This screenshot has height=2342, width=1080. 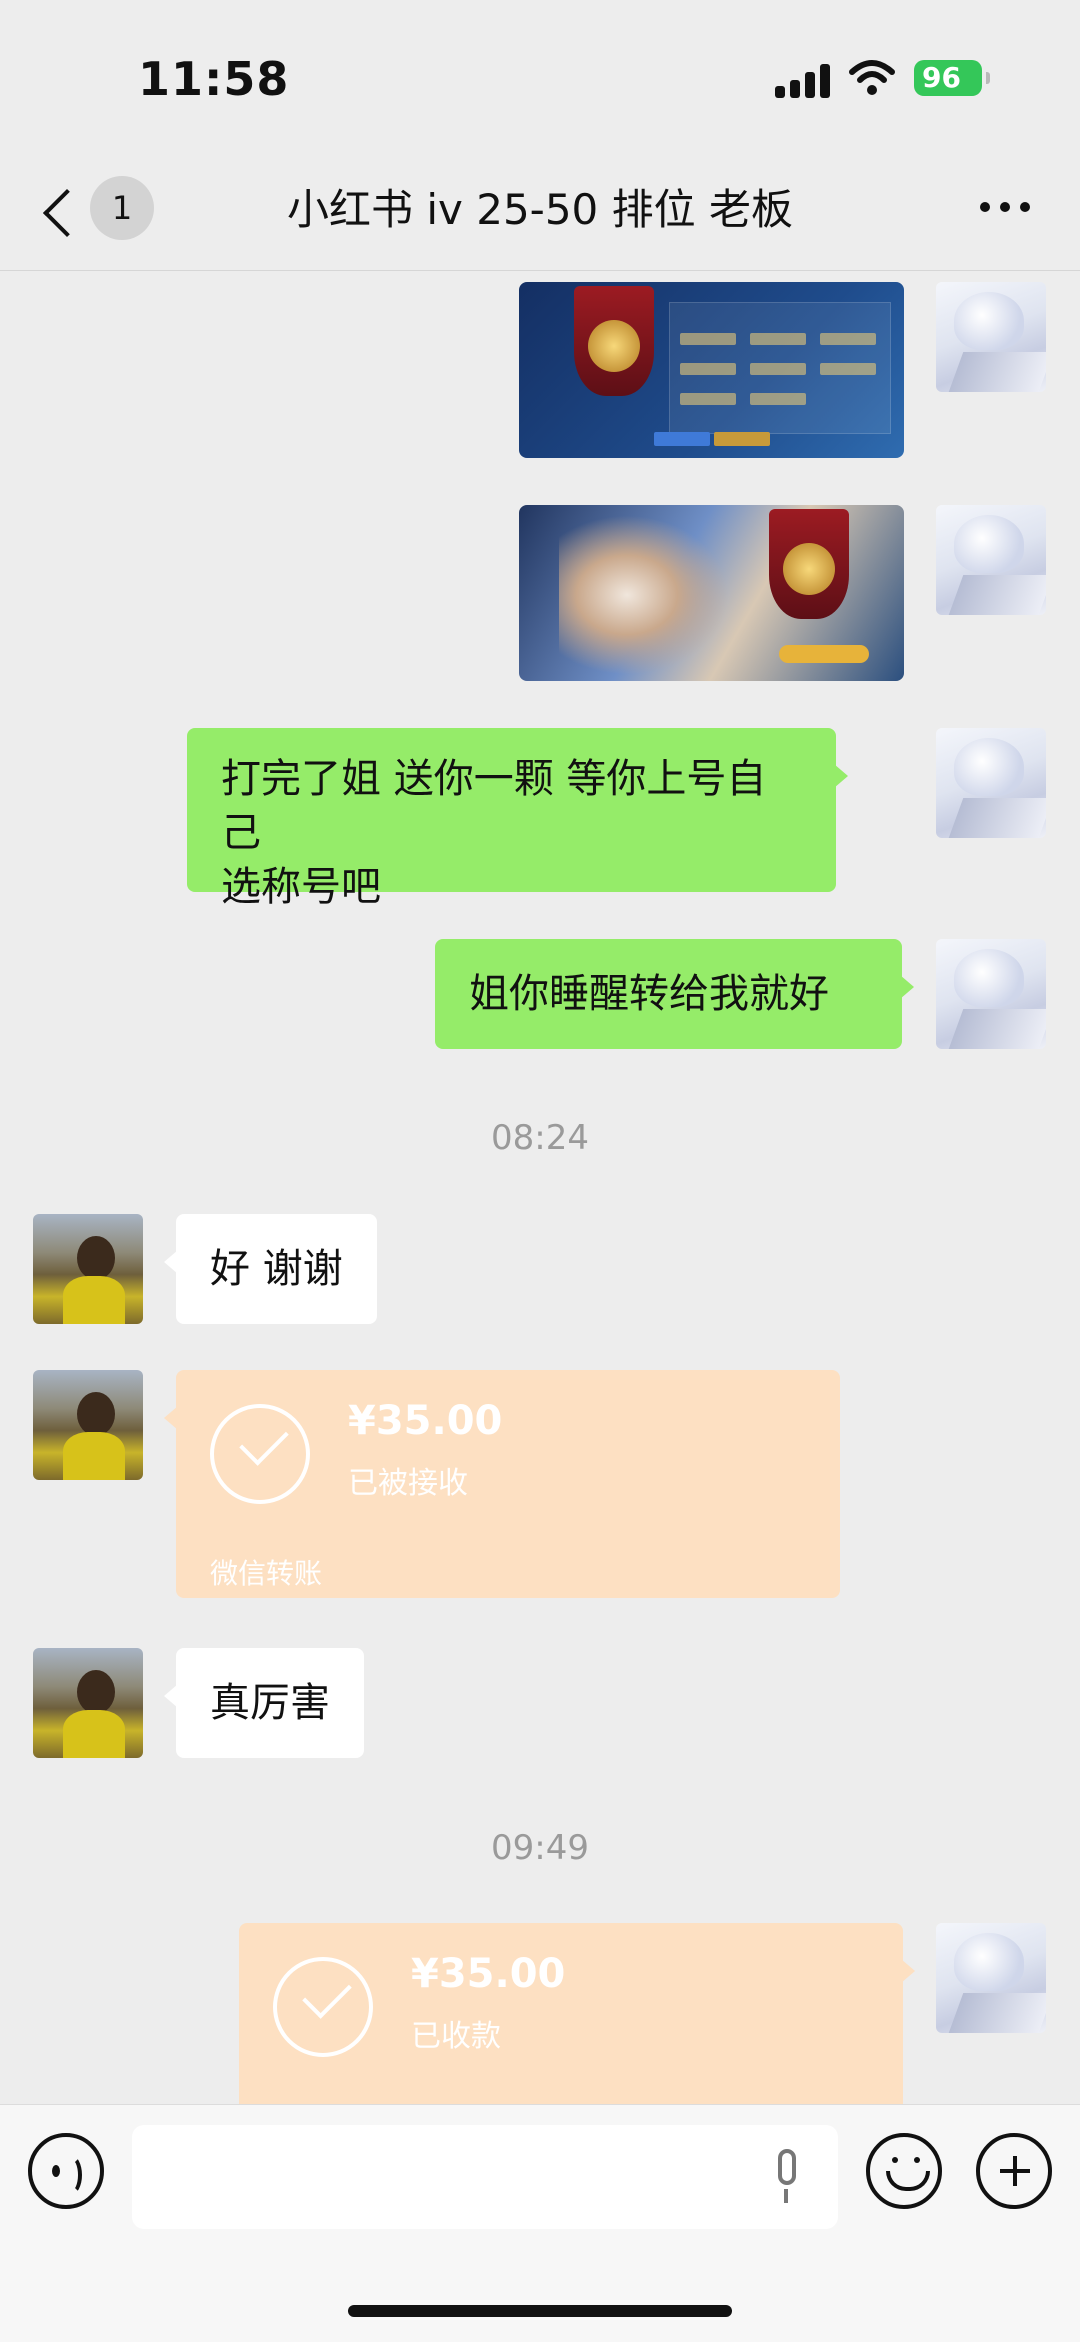 I want to click on more-options-icon, so click(x=1005, y=210).